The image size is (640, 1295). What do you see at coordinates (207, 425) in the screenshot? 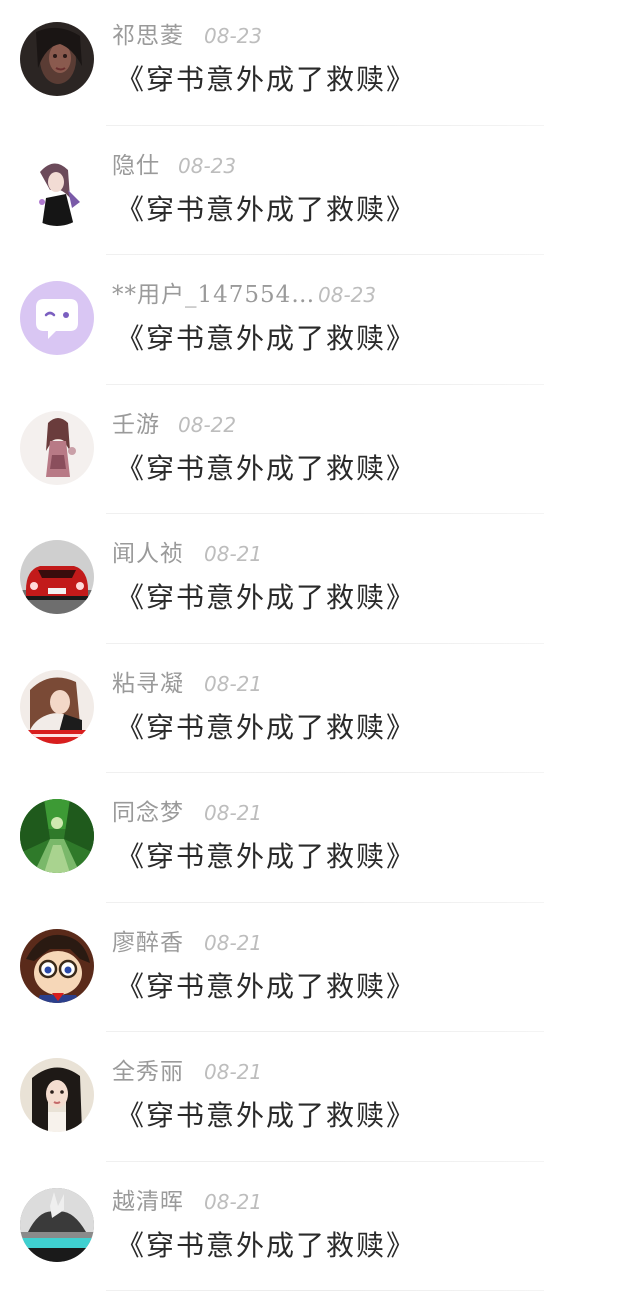
I see `comment-date: 08-22` at bounding box center [207, 425].